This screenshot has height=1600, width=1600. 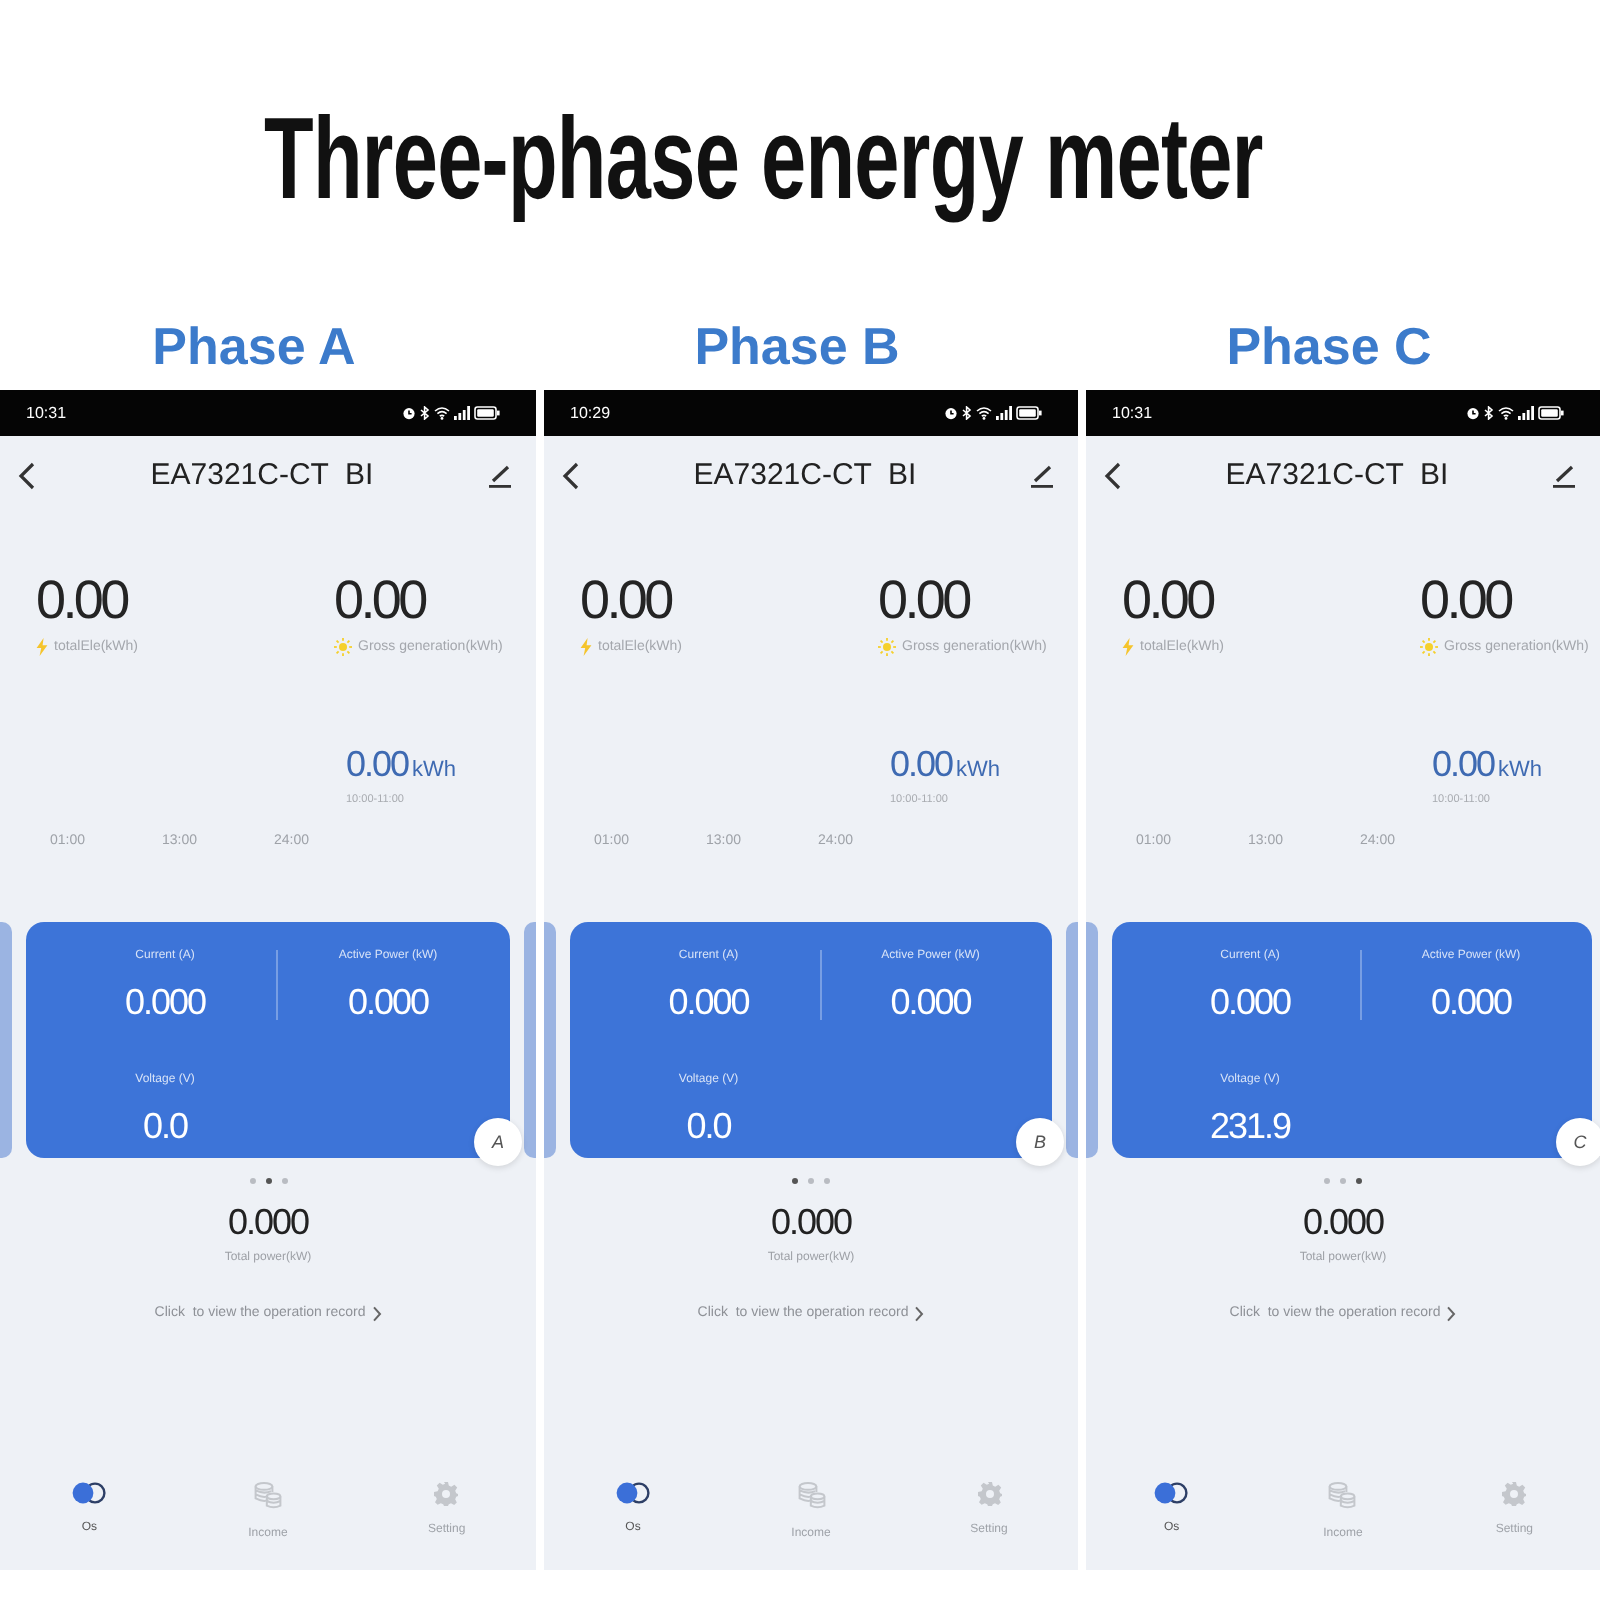 What do you see at coordinates (1040, 1142) in the screenshot?
I see `phase-badge: B` at bounding box center [1040, 1142].